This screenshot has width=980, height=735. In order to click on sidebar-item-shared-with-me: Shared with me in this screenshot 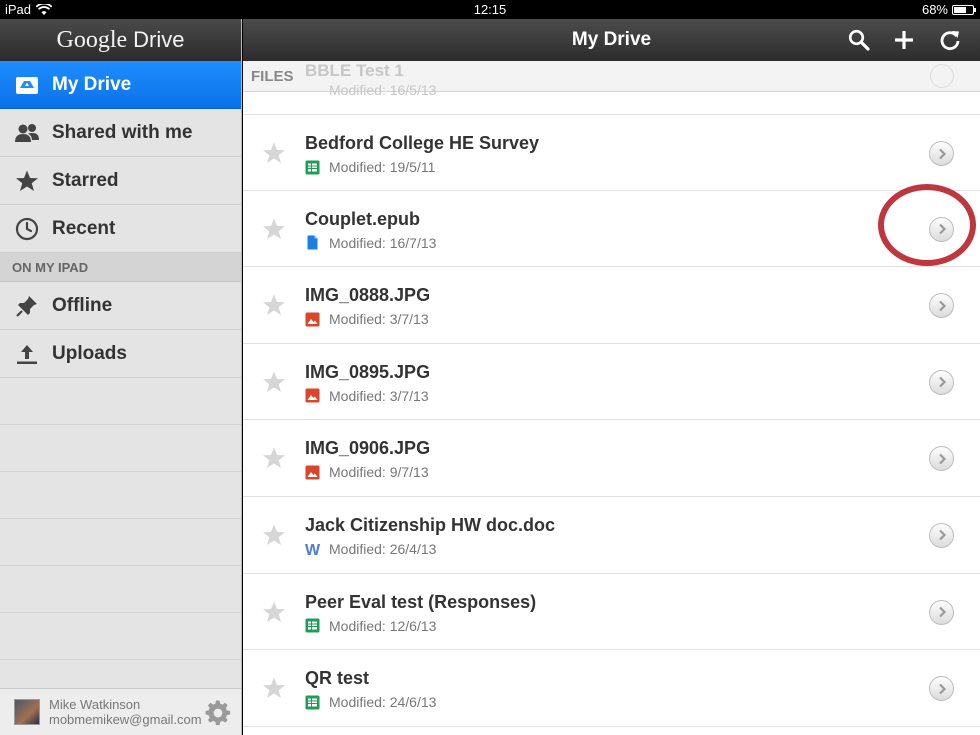, I will do `click(120, 133)`.